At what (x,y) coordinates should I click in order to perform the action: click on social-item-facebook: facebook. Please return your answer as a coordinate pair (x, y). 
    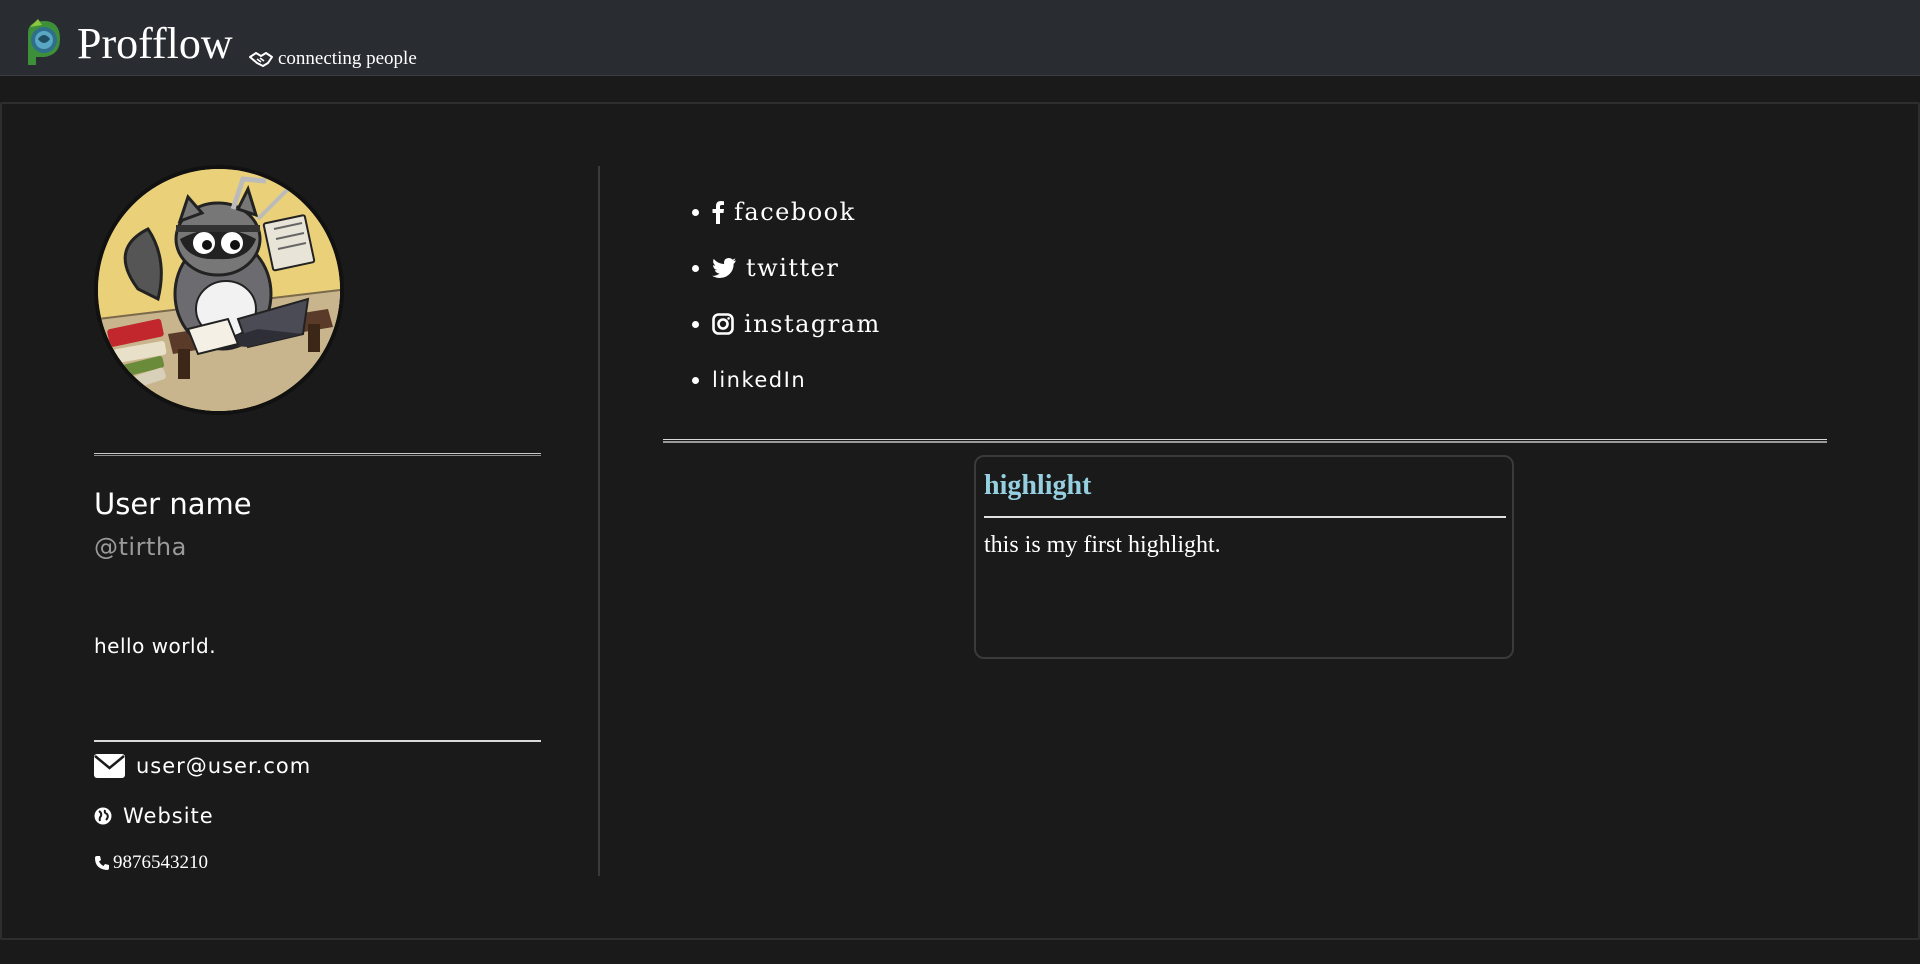
    Looking at the image, I should click on (785, 212).